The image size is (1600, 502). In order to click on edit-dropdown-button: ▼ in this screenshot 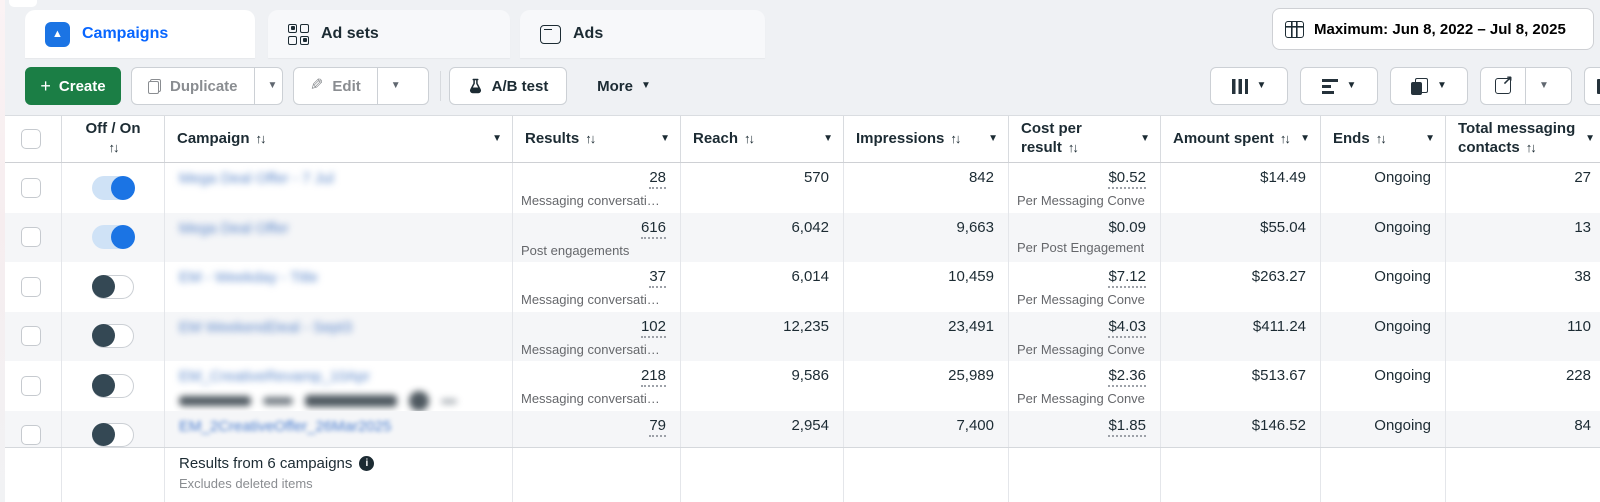, I will do `click(395, 86)`.